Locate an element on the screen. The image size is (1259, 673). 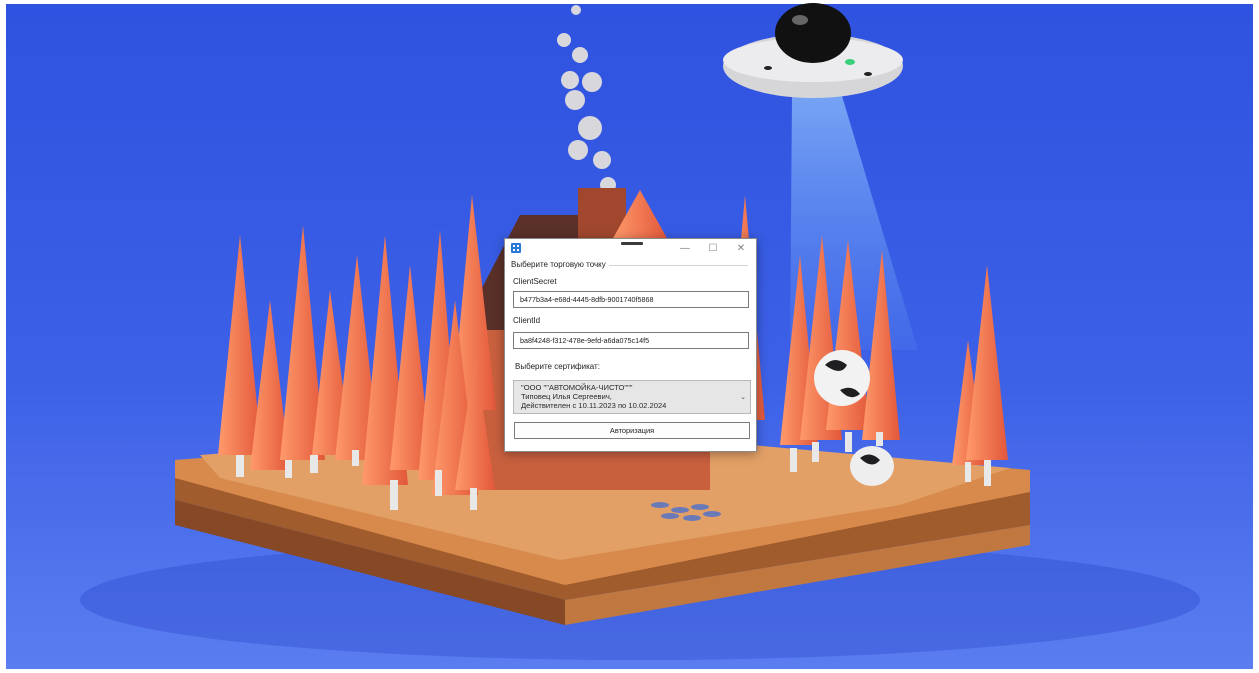
client-id-input: ba8f4248-f312-478e-9efd-a6da075c14f5 is located at coordinates (631, 340).